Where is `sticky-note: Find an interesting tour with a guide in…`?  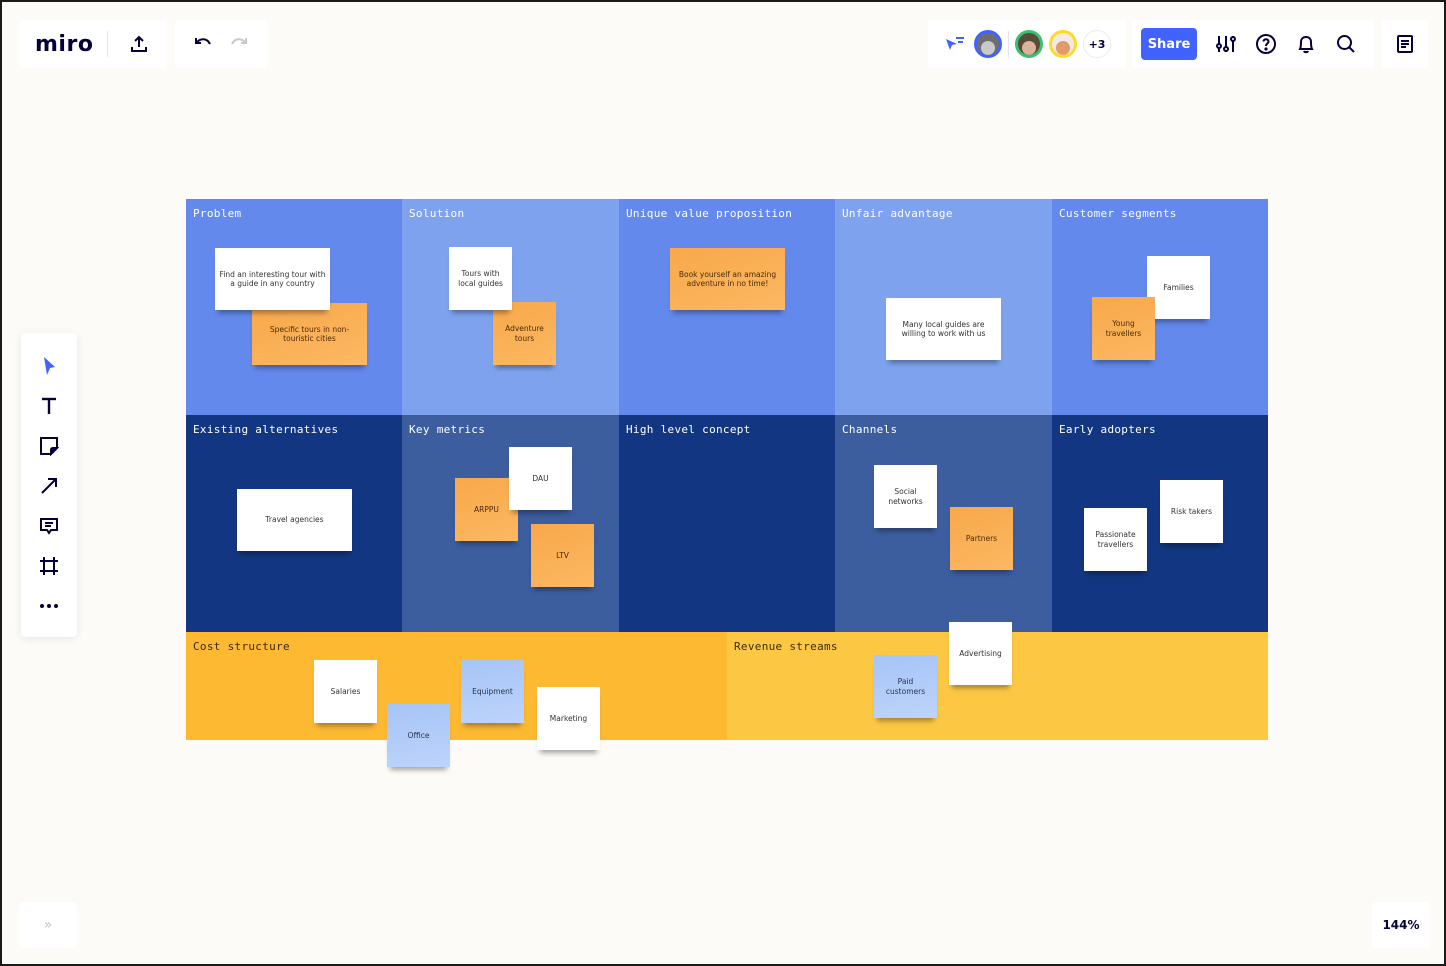
sticky-note: Find an interesting tour with a guide in… is located at coordinates (272, 279).